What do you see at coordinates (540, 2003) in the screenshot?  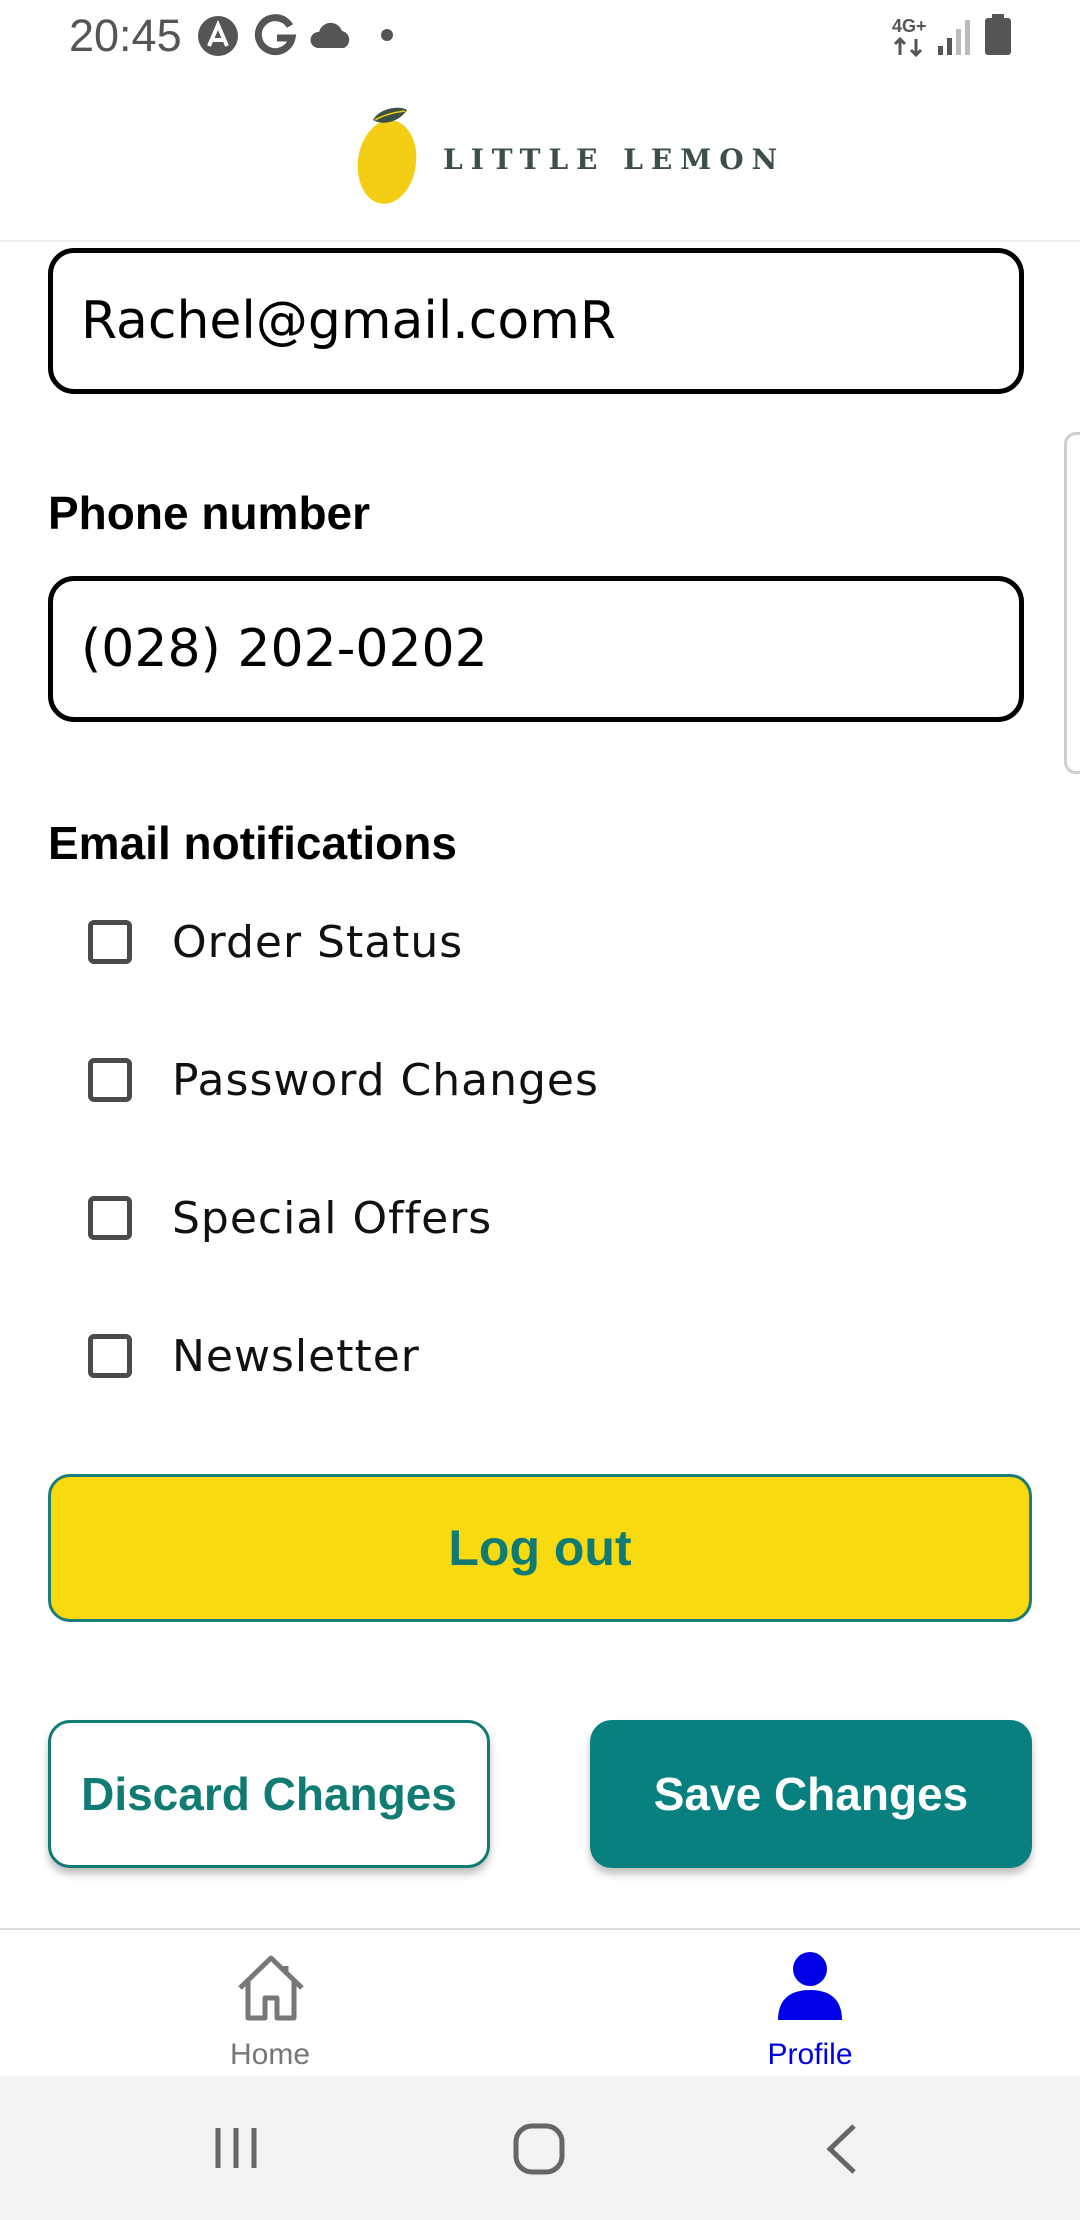 I see `bottom-tab-bar: Home Profile` at bounding box center [540, 2003].